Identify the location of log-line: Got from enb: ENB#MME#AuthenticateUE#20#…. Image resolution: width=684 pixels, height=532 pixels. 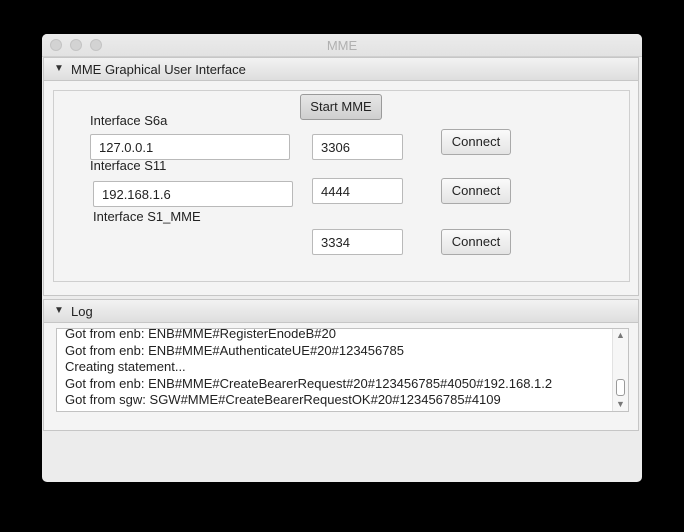
(234, 350).